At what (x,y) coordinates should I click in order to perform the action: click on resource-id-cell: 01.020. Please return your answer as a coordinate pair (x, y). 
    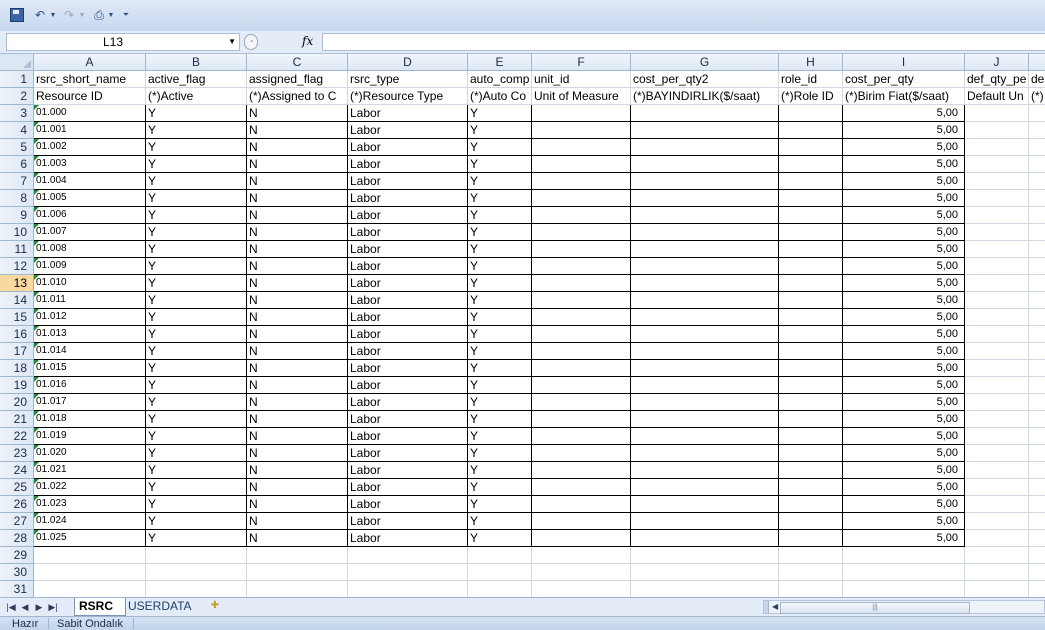
    Looking at the image, I should click on (90, 453).